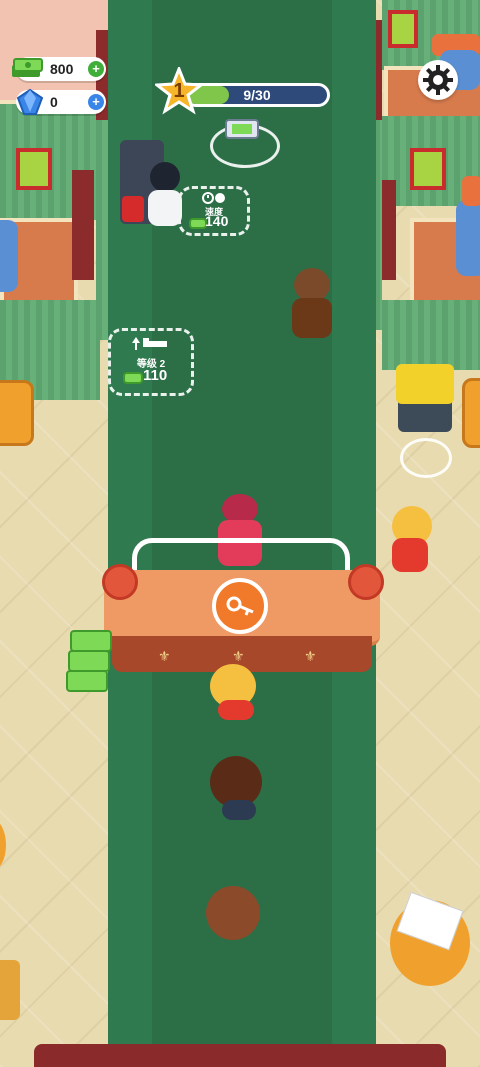  What do you see at coordinates (410, 555) in the screenshot?
I see `guest-red-dress` at bounding box center [410, 555].